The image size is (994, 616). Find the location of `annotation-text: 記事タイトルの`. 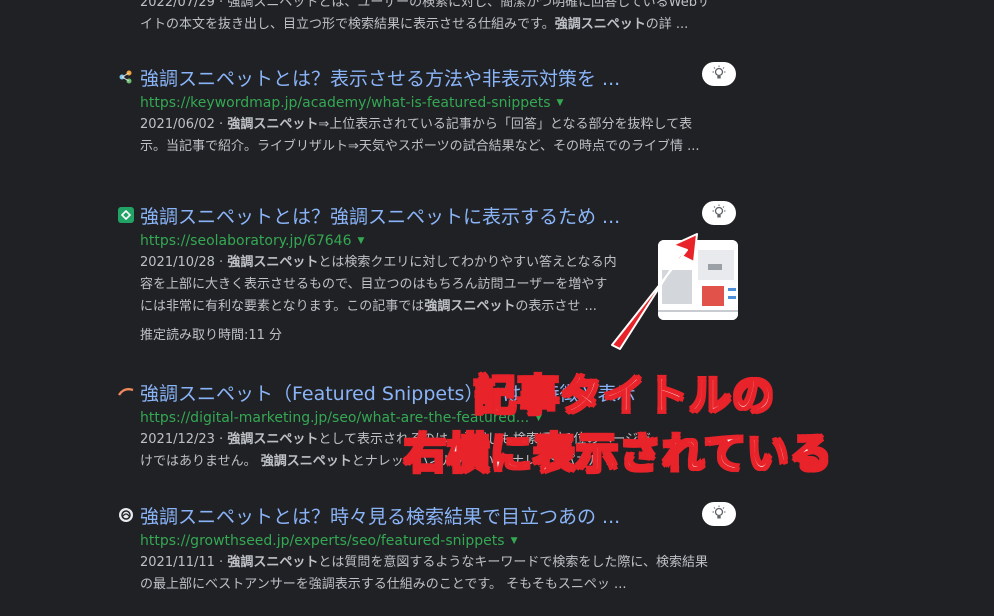

annotation-text: 記事タイトルの is located at coordinates (624, 395).